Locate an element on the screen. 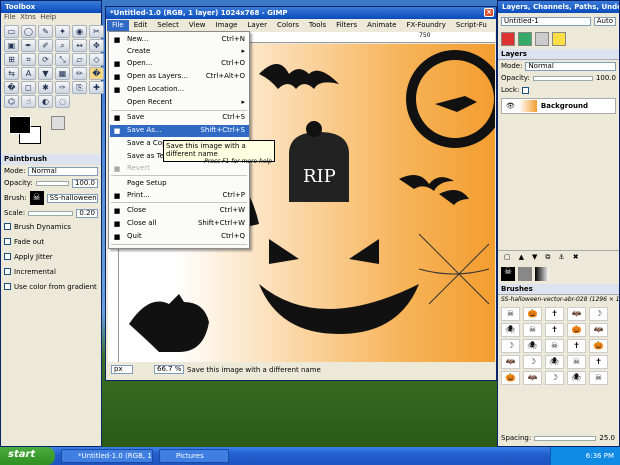  undo-tab-icon is located at coordinates (559, 39).